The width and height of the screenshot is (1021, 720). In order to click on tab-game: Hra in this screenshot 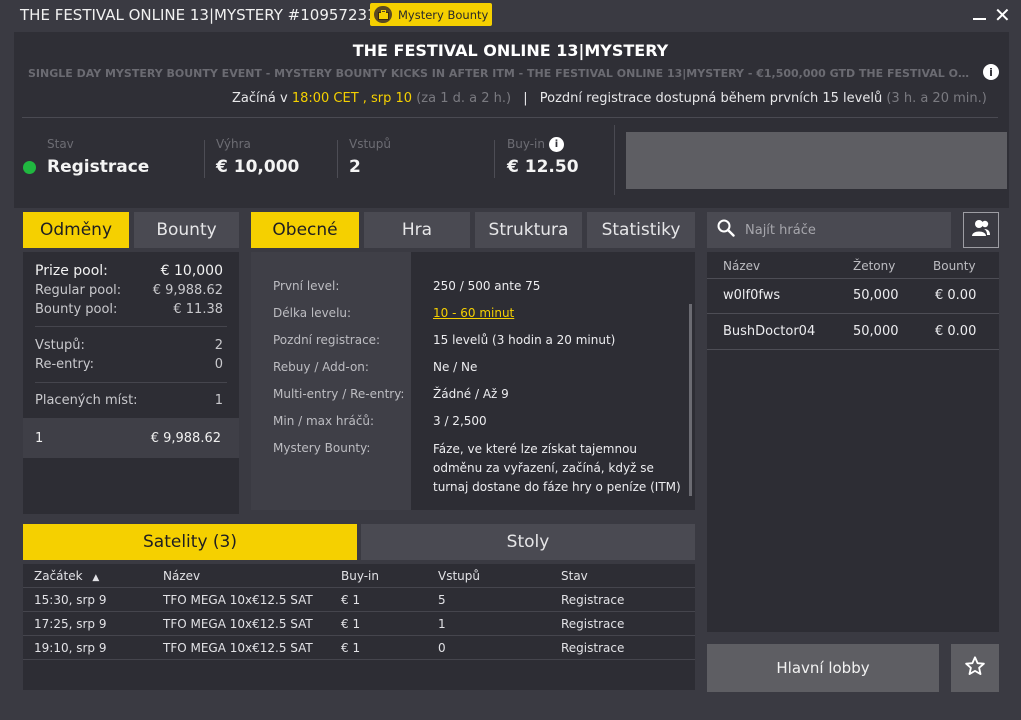, I will do `click(417, 230)`.